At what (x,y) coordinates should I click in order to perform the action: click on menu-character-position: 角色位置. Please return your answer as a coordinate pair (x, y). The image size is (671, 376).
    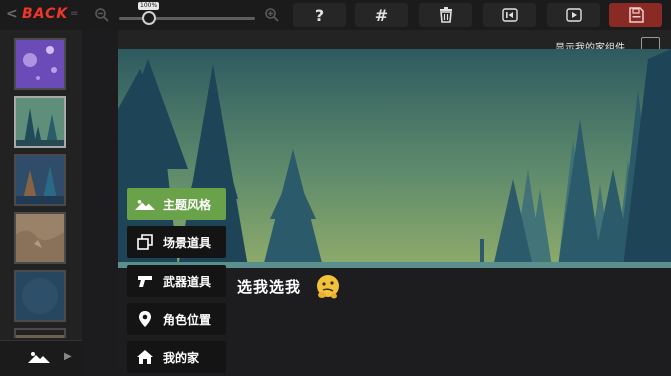
    Looking at the image, I should click on (176, 319).